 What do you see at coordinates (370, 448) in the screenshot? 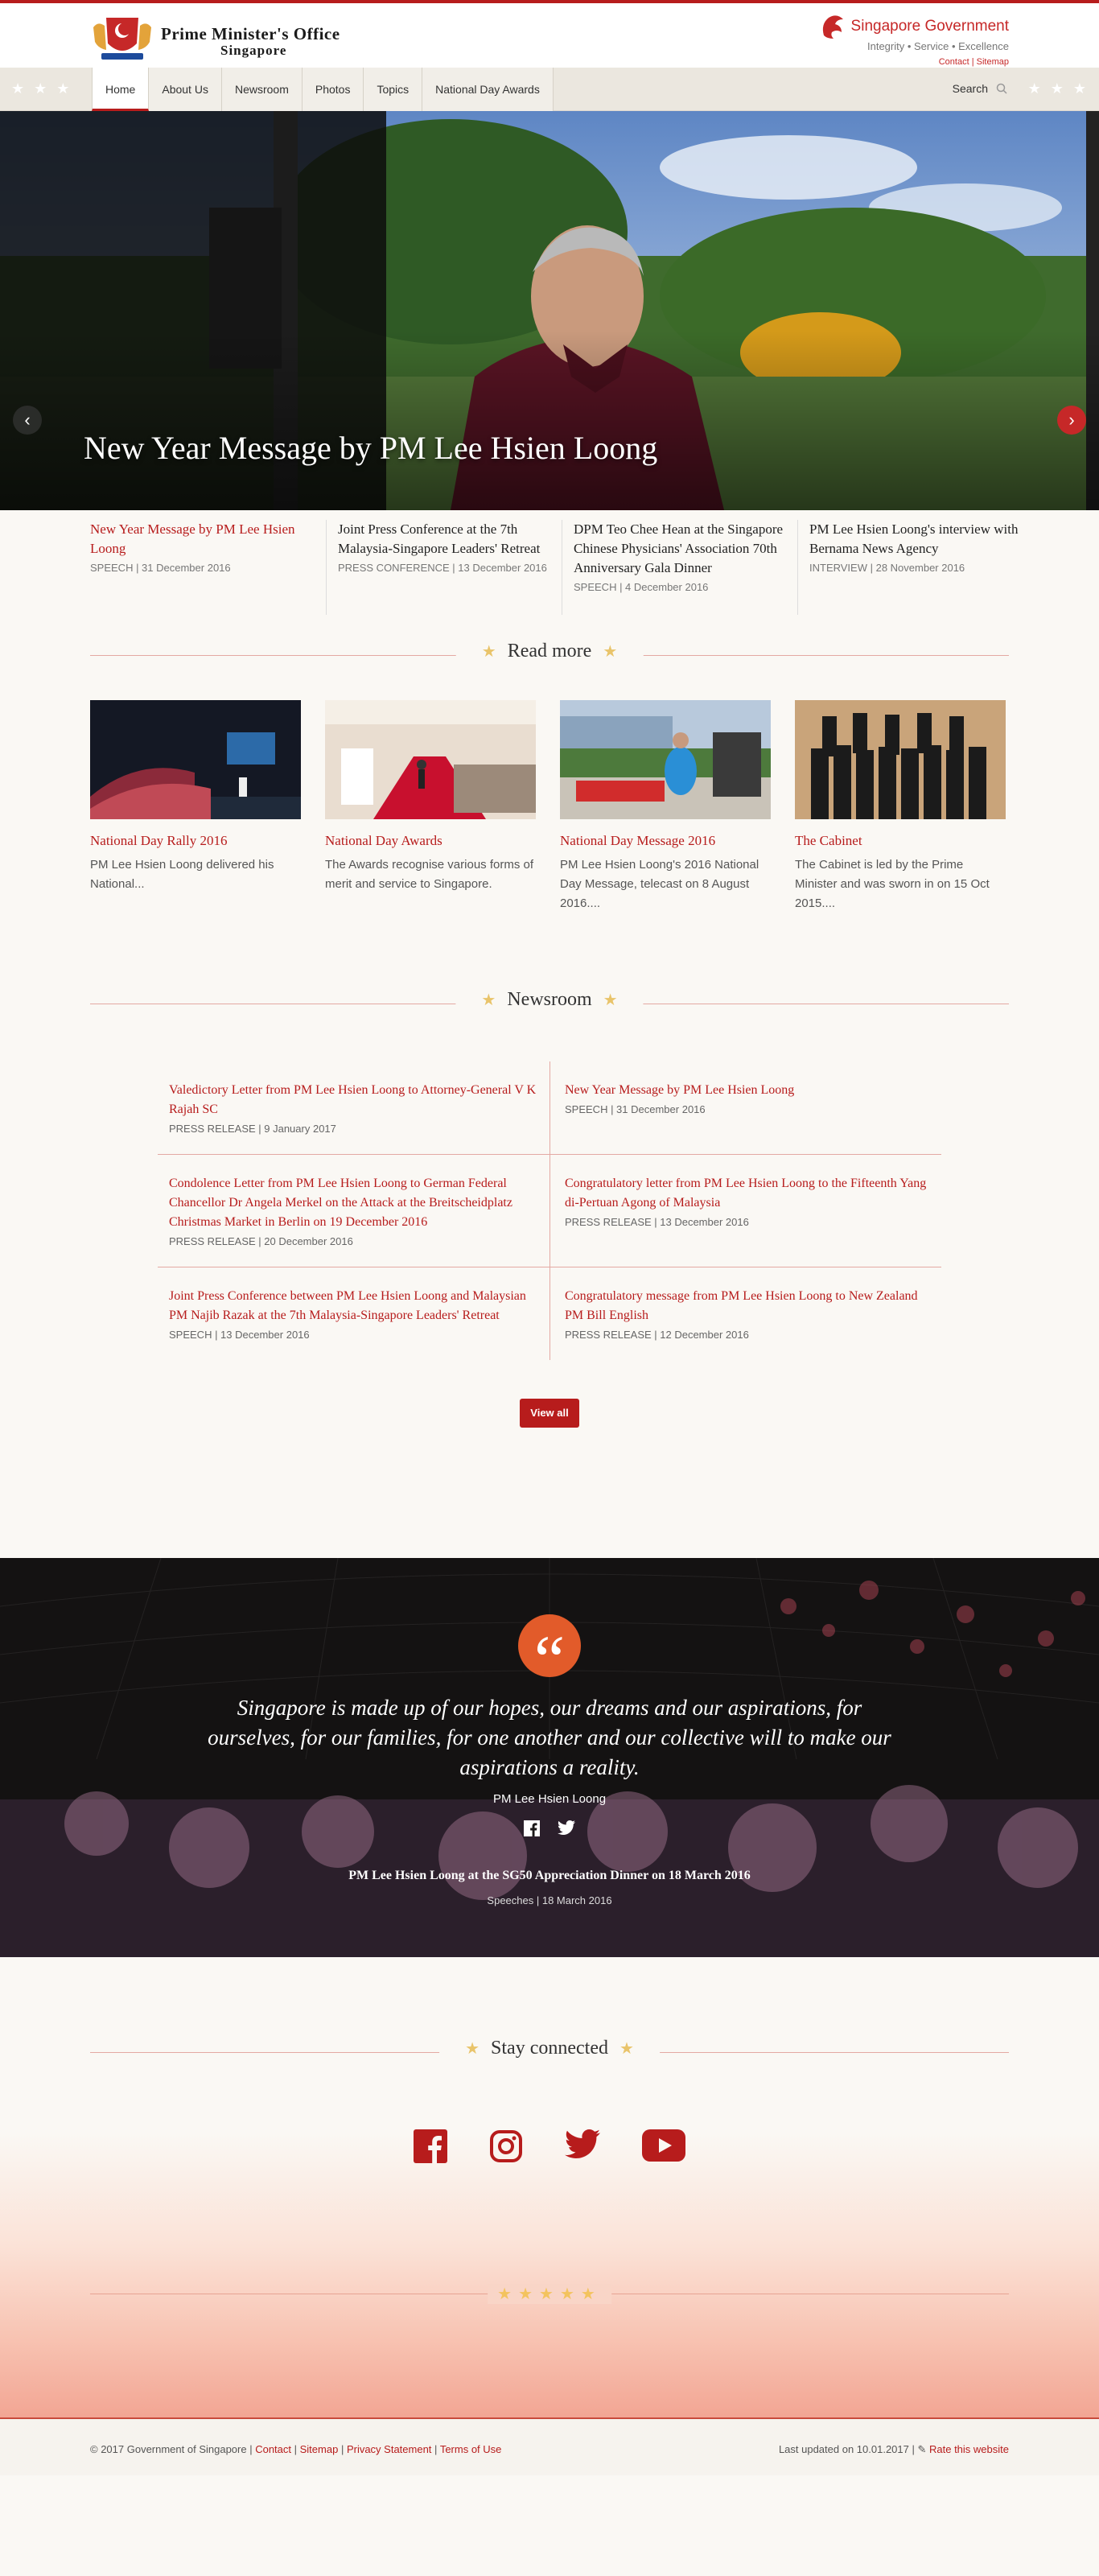
I see `hero-caption: New Year Message by PM Lee Hsien Loong` at bounding box center [370, 448].